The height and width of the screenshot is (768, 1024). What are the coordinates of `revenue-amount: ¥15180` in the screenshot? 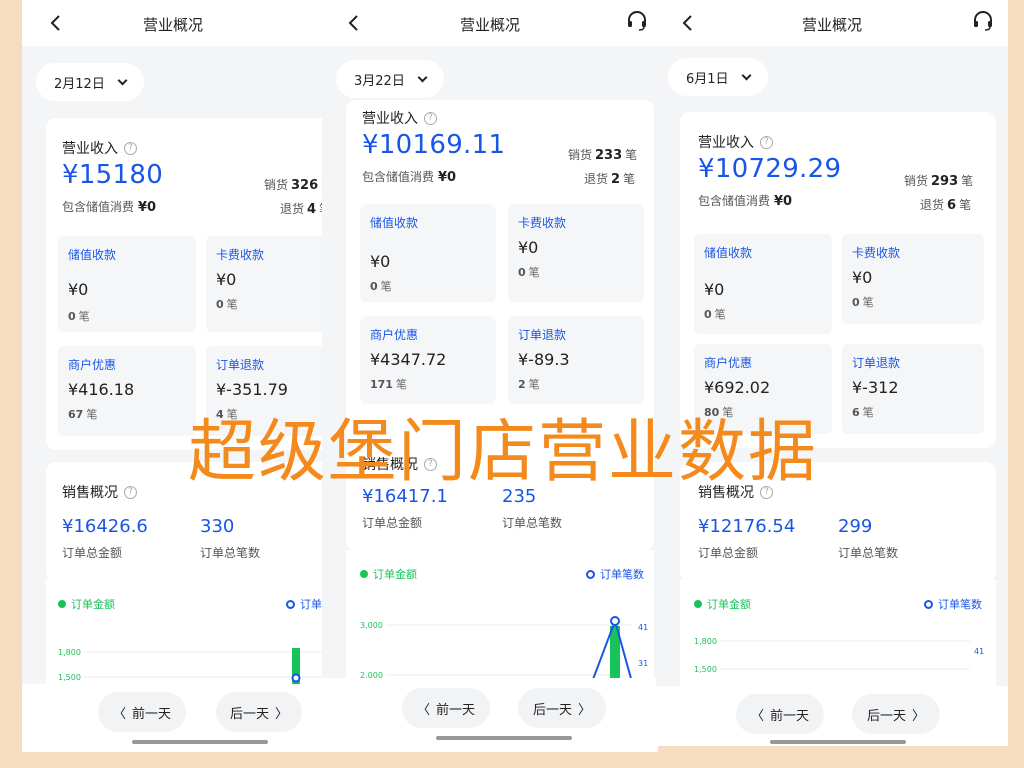 It's located at (113, 175).